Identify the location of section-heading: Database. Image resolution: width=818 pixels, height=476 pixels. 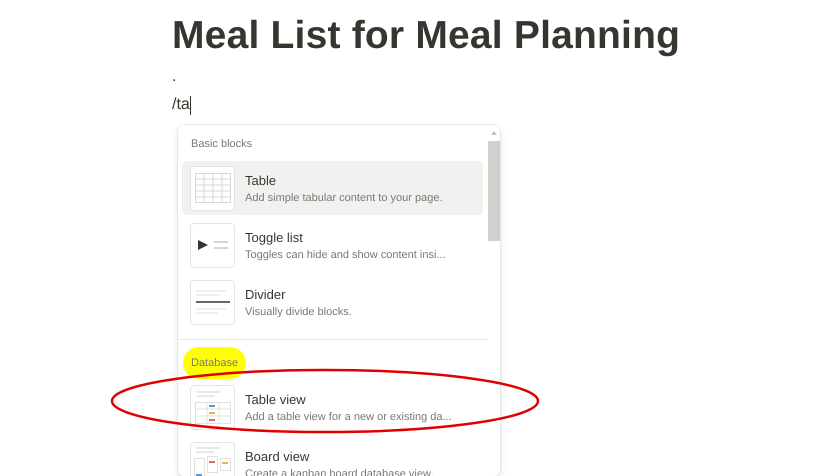
(214, 363).